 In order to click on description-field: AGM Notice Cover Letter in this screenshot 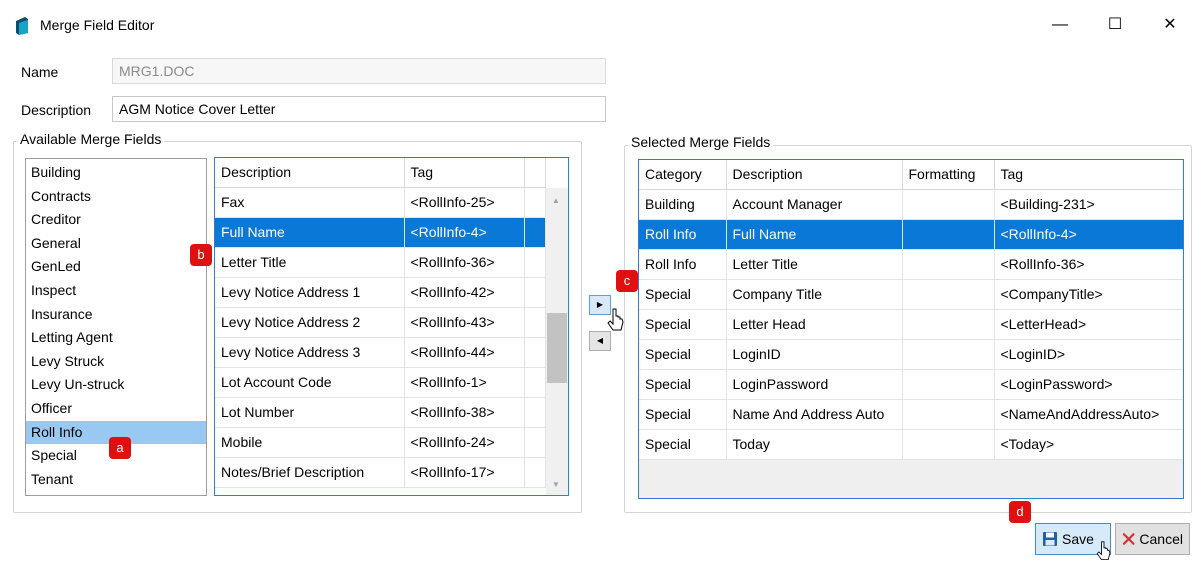, I will do `click(359, 109)`.